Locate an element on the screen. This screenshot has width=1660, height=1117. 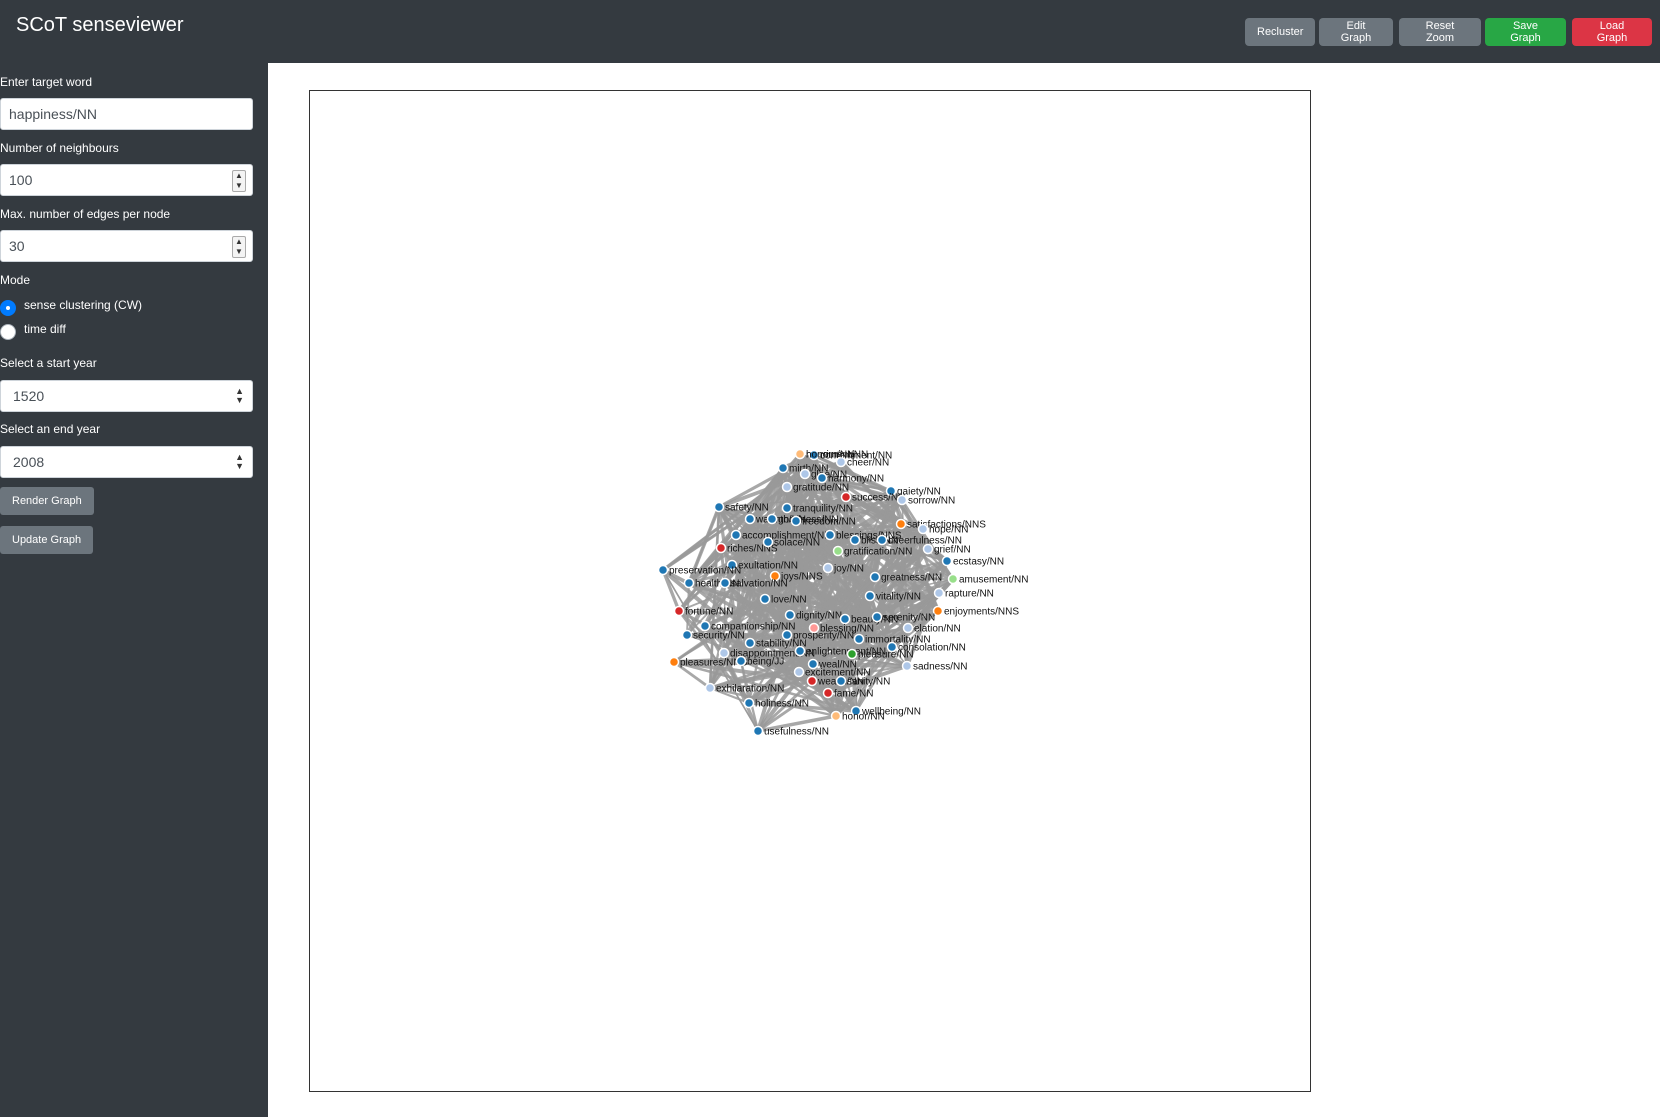
graph-node: pleasures/NNS is located at coordinates (708, 662).